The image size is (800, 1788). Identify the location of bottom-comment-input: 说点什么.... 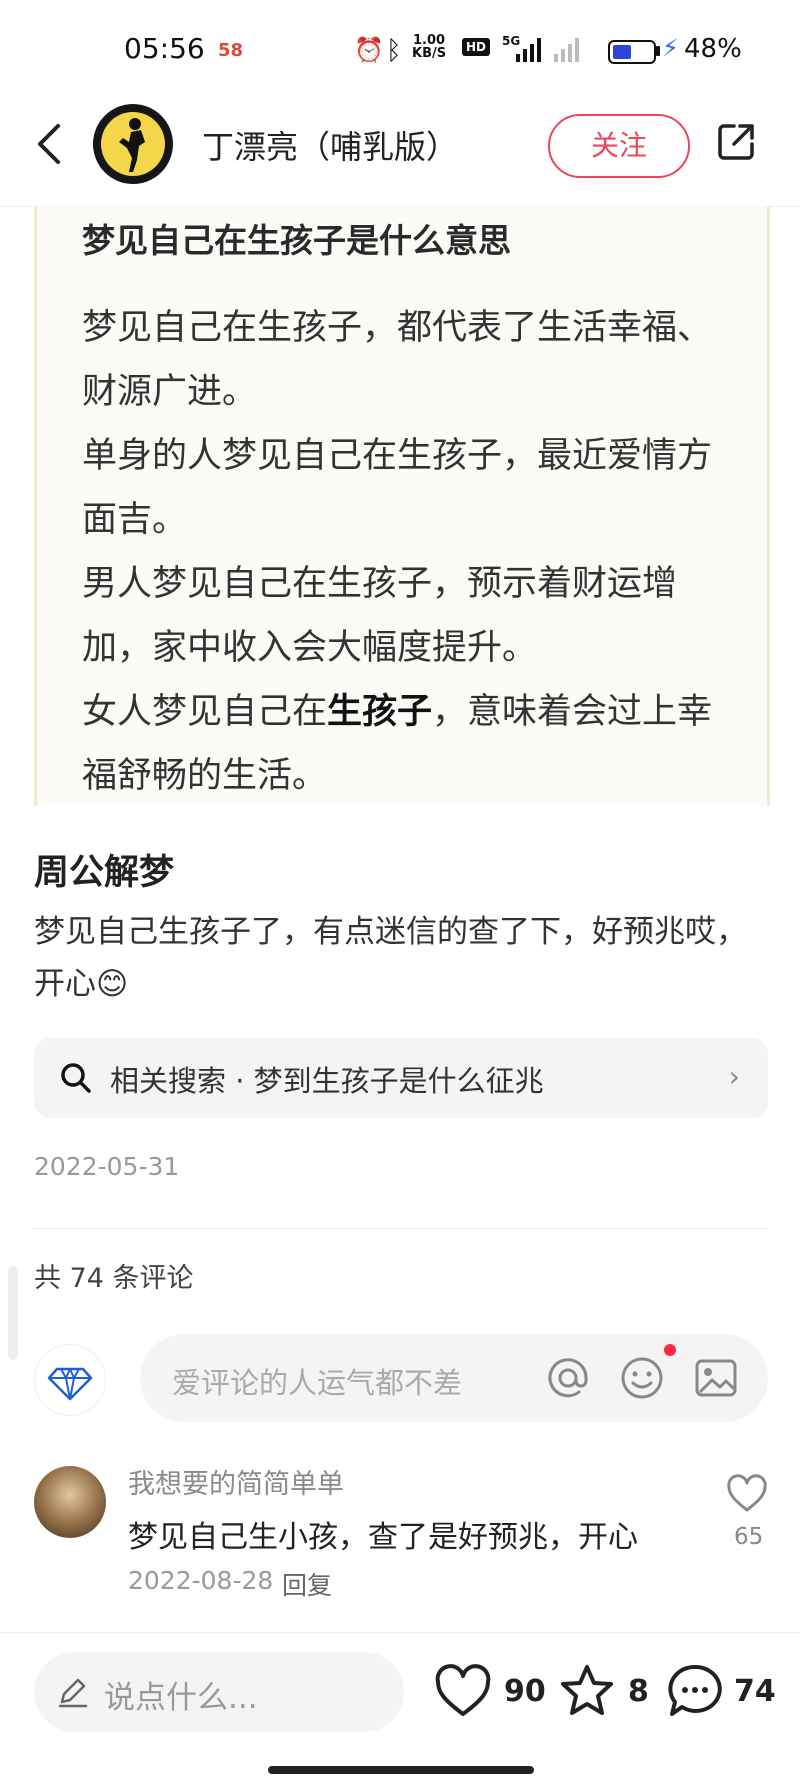
(219, 1692).